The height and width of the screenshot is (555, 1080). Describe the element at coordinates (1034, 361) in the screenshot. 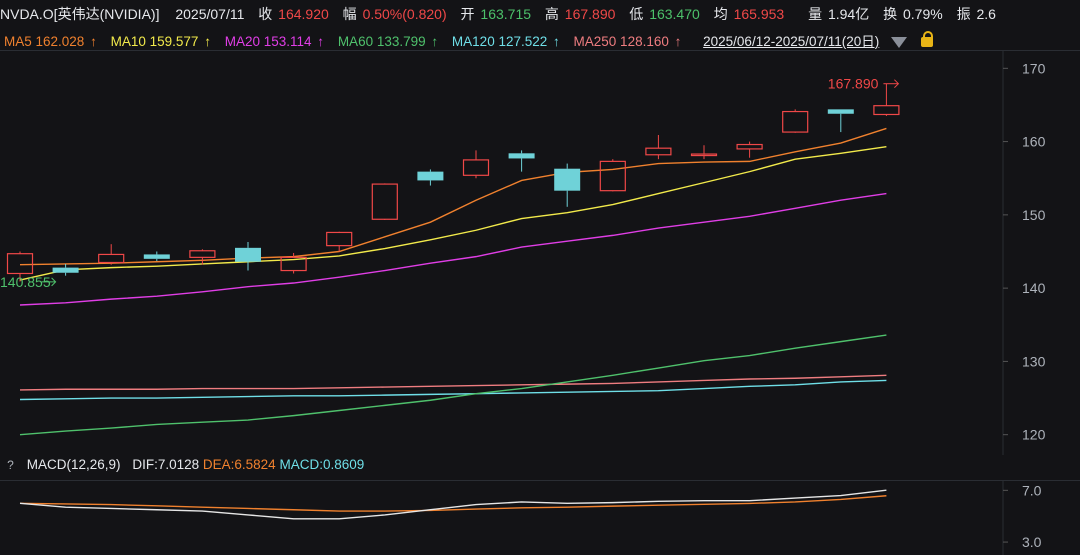

I see `y-tick-label: 130` at that location.